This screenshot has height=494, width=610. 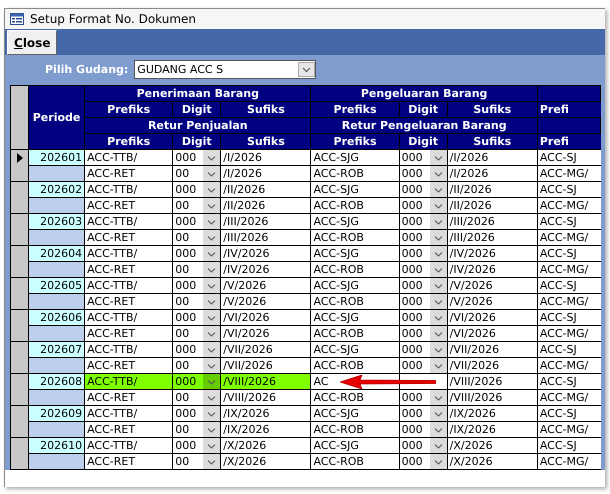 I want to click on close-button: Close, so click(x=32, y=42).